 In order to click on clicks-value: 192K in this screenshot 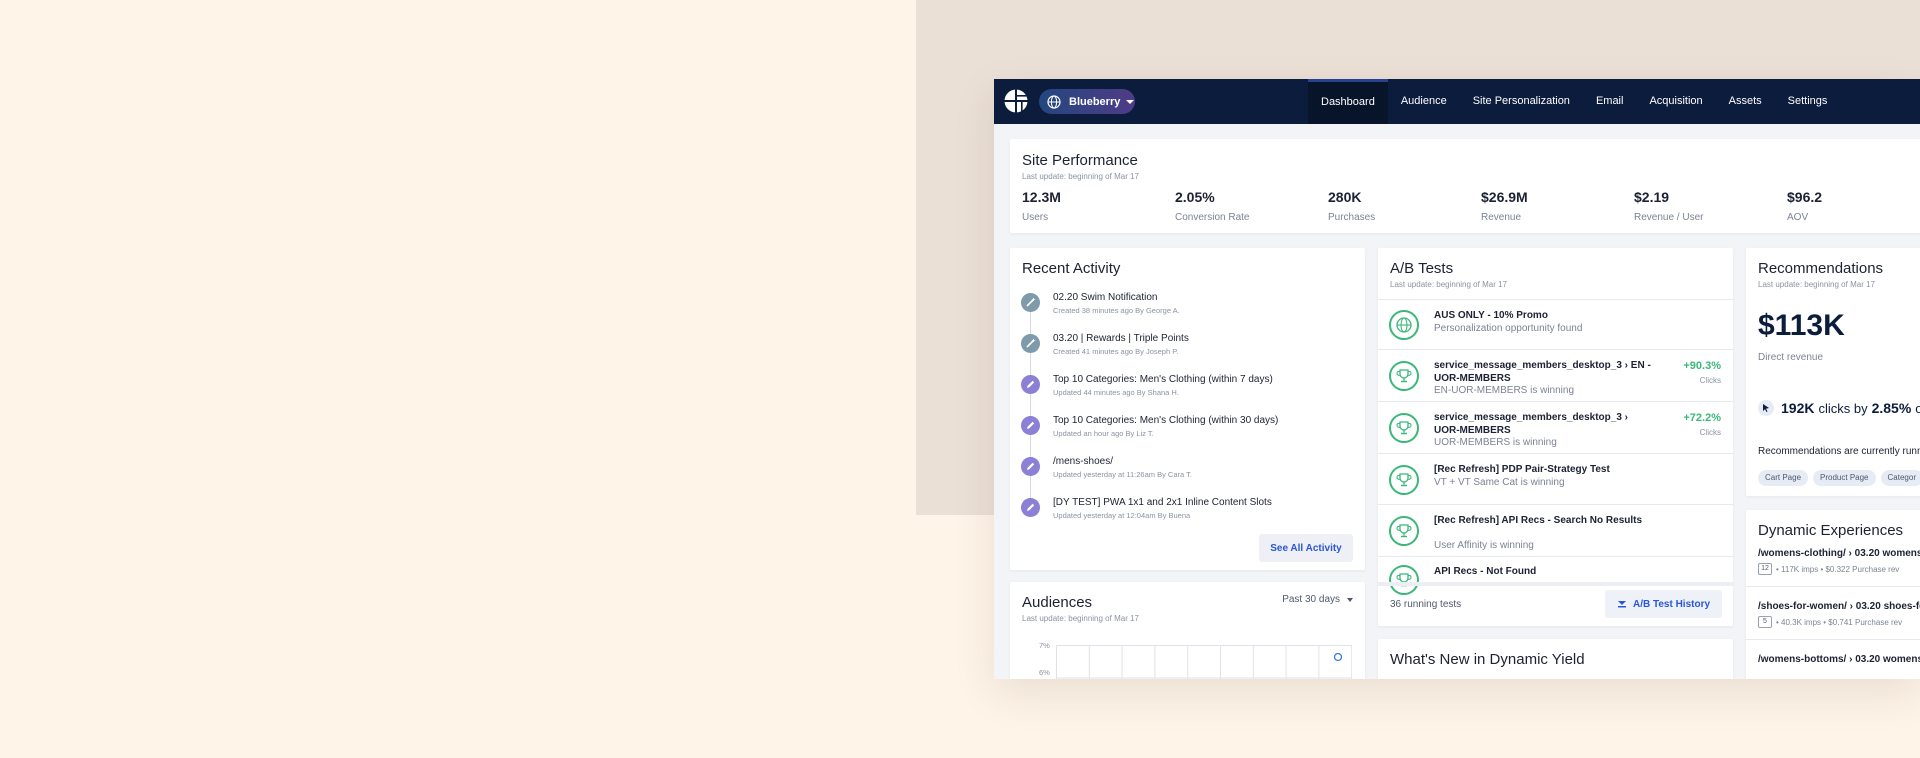, I will do `click(1798, 408)`.